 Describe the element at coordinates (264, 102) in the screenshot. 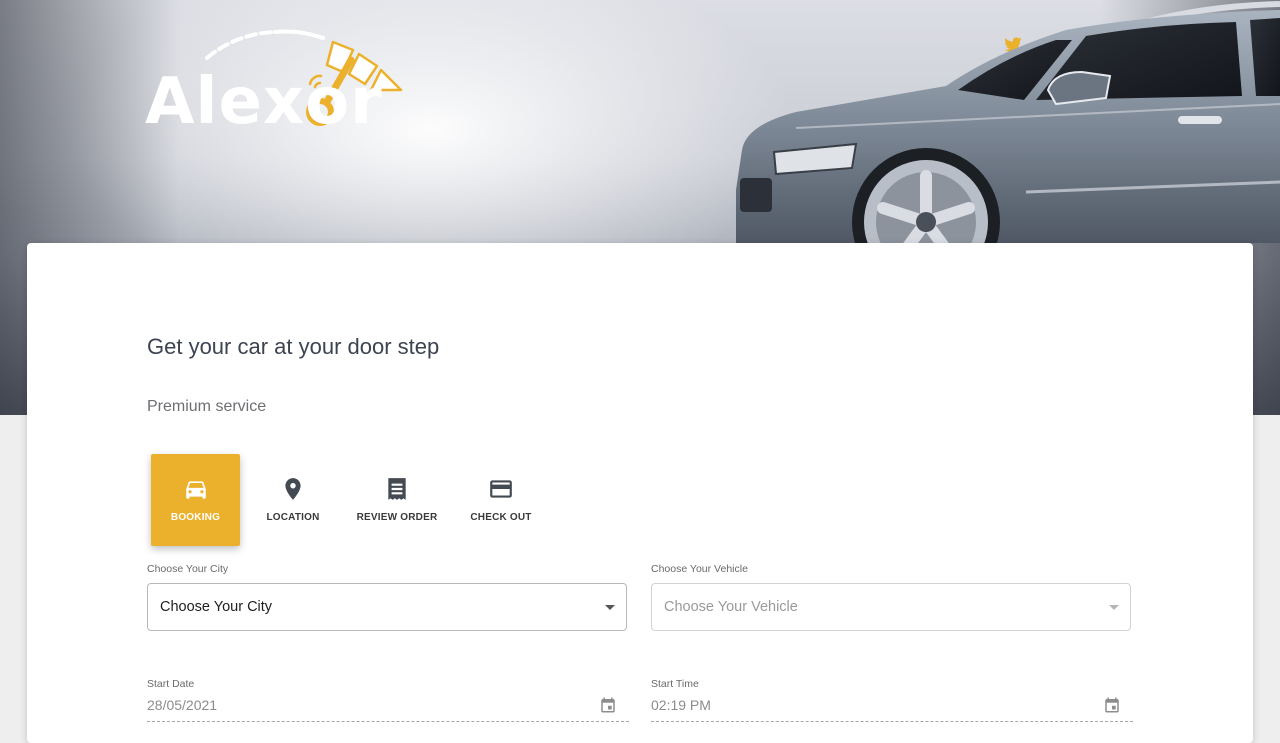

I see `logo-text: Alexor` at that location.